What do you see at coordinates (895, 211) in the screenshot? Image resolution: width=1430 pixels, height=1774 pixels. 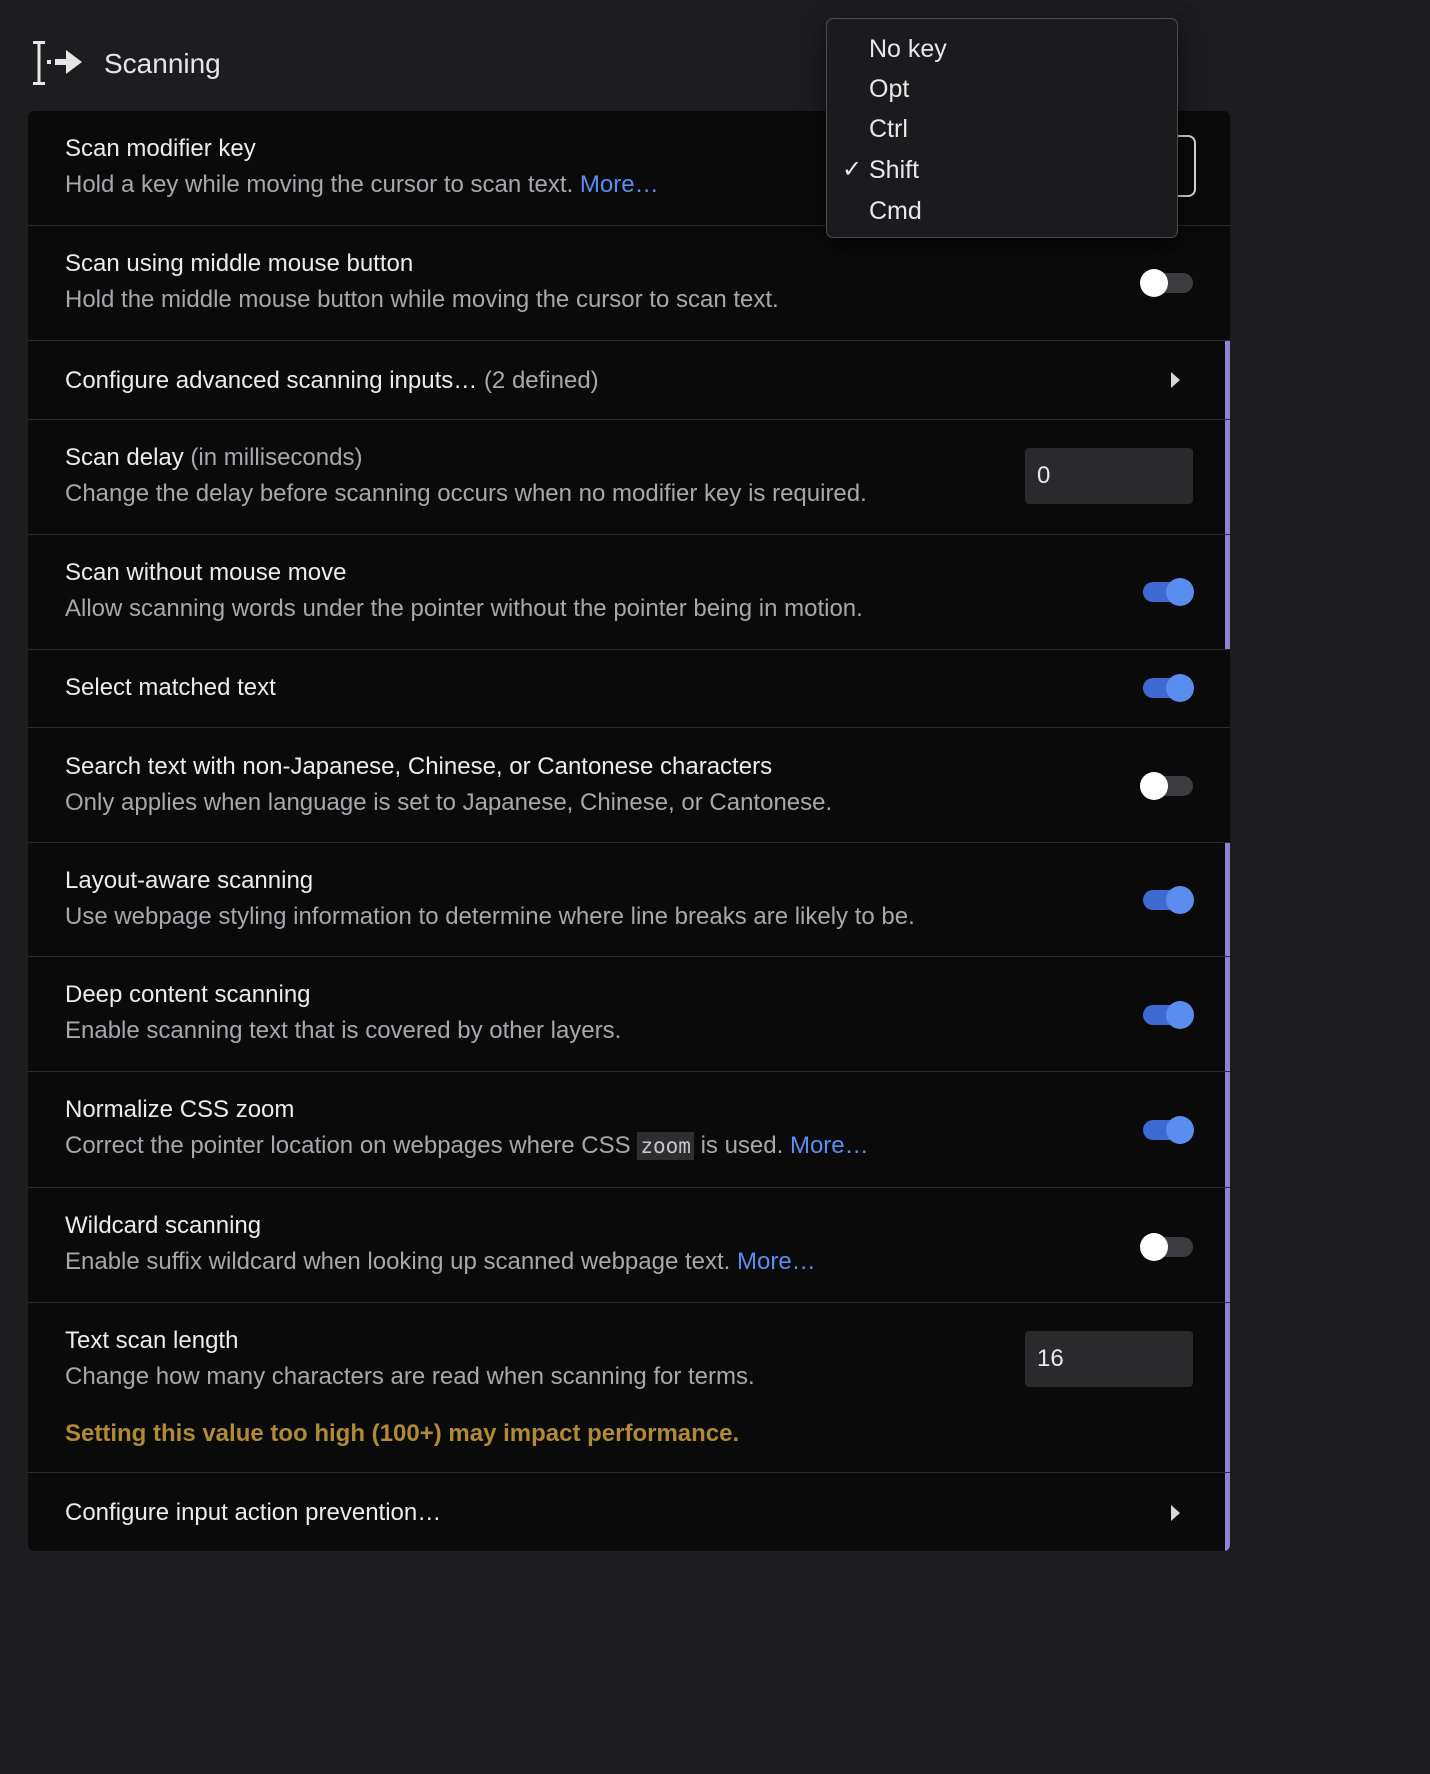 I see `menu-item-cmd: Cmd` at bounding box center [895, 211].